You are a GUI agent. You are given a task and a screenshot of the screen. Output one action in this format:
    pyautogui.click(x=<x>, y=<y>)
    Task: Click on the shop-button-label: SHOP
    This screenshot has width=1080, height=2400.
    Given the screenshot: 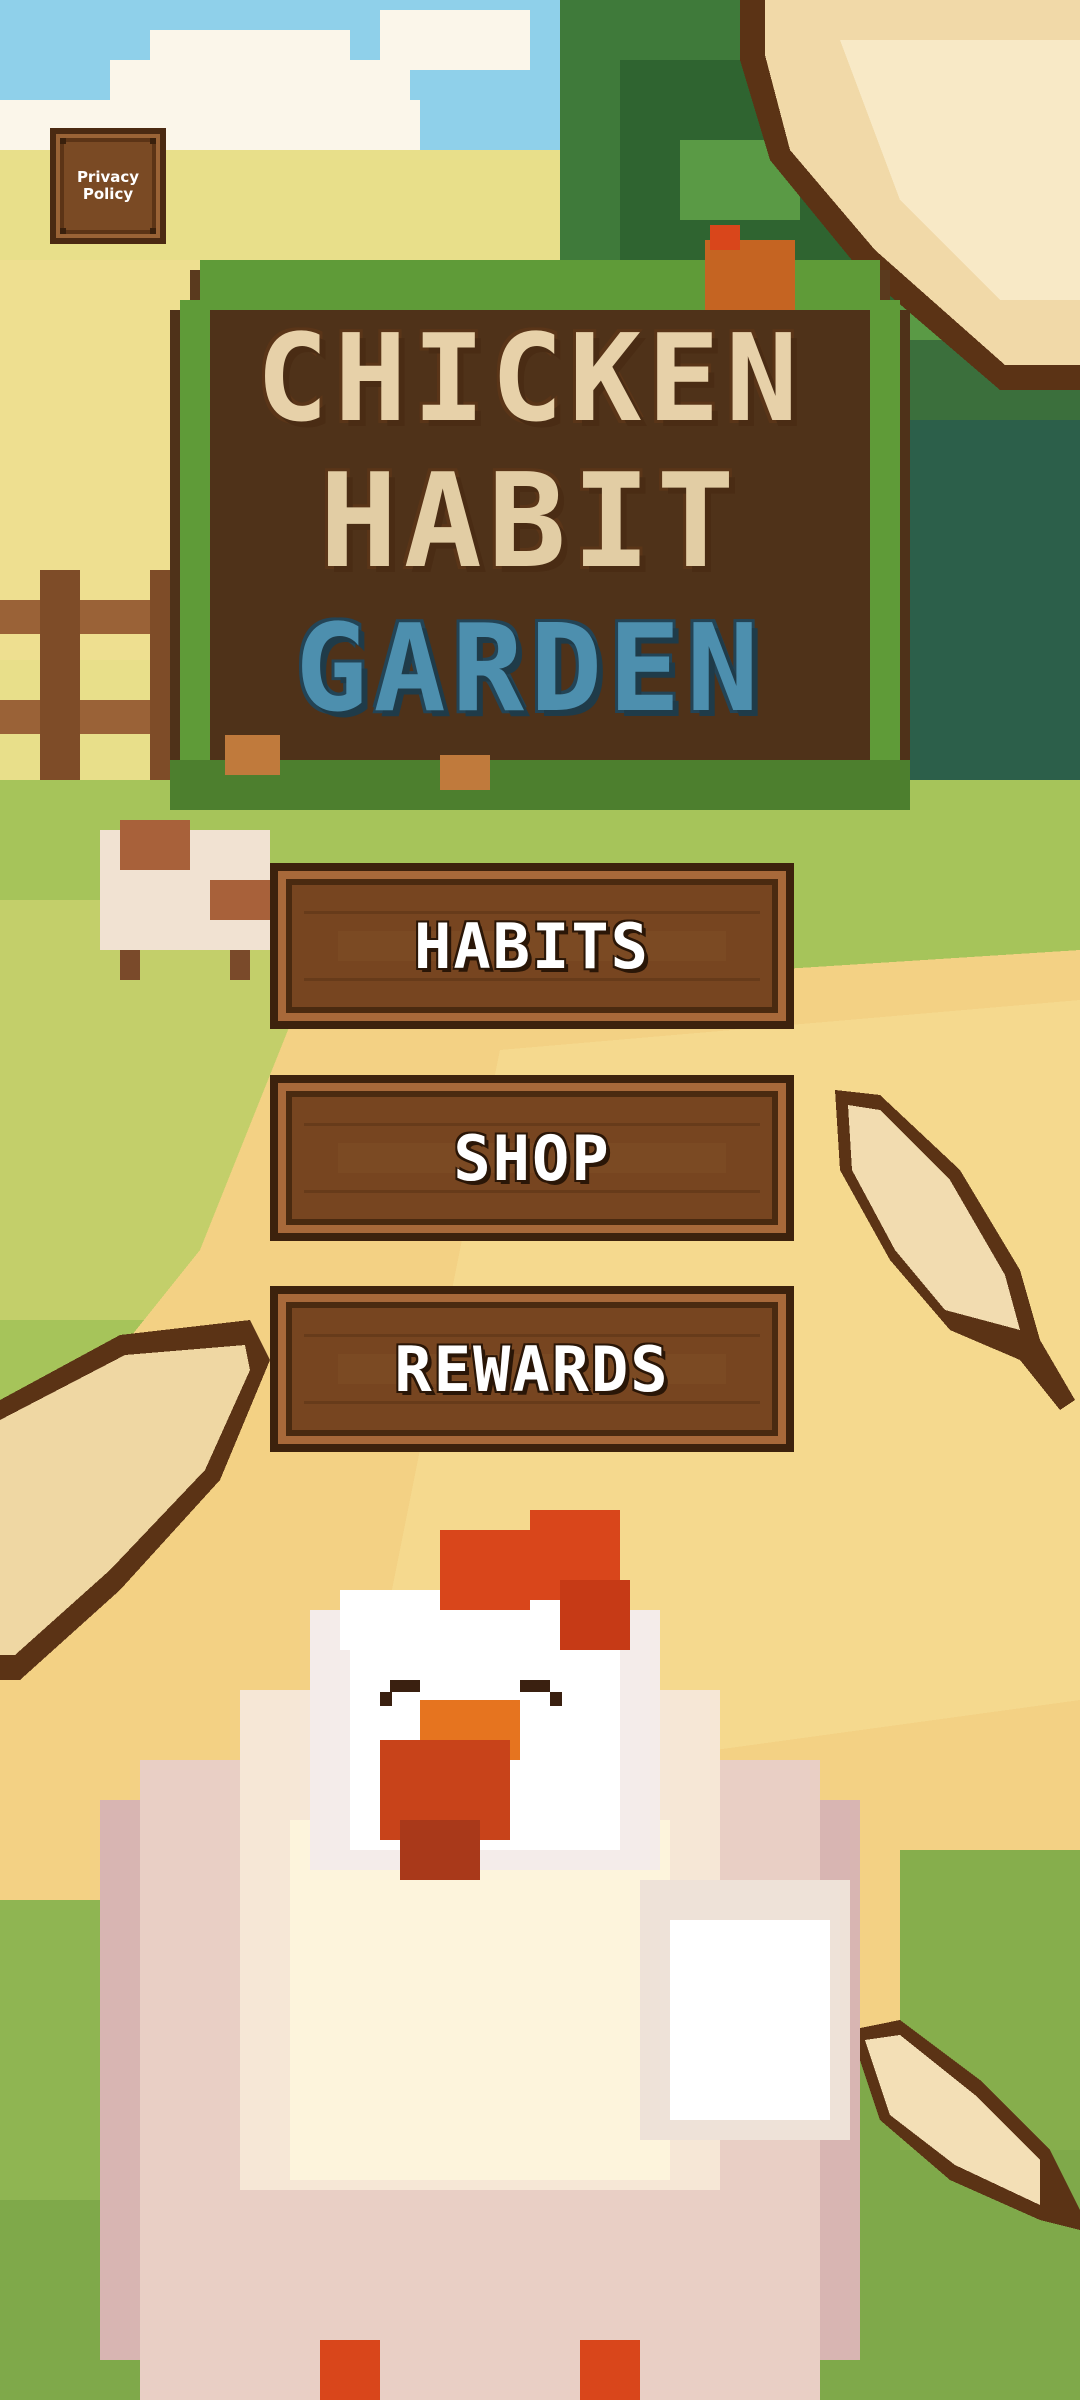 What is the action you would take?
    pyautogui.click(x=532, y=1158)
    